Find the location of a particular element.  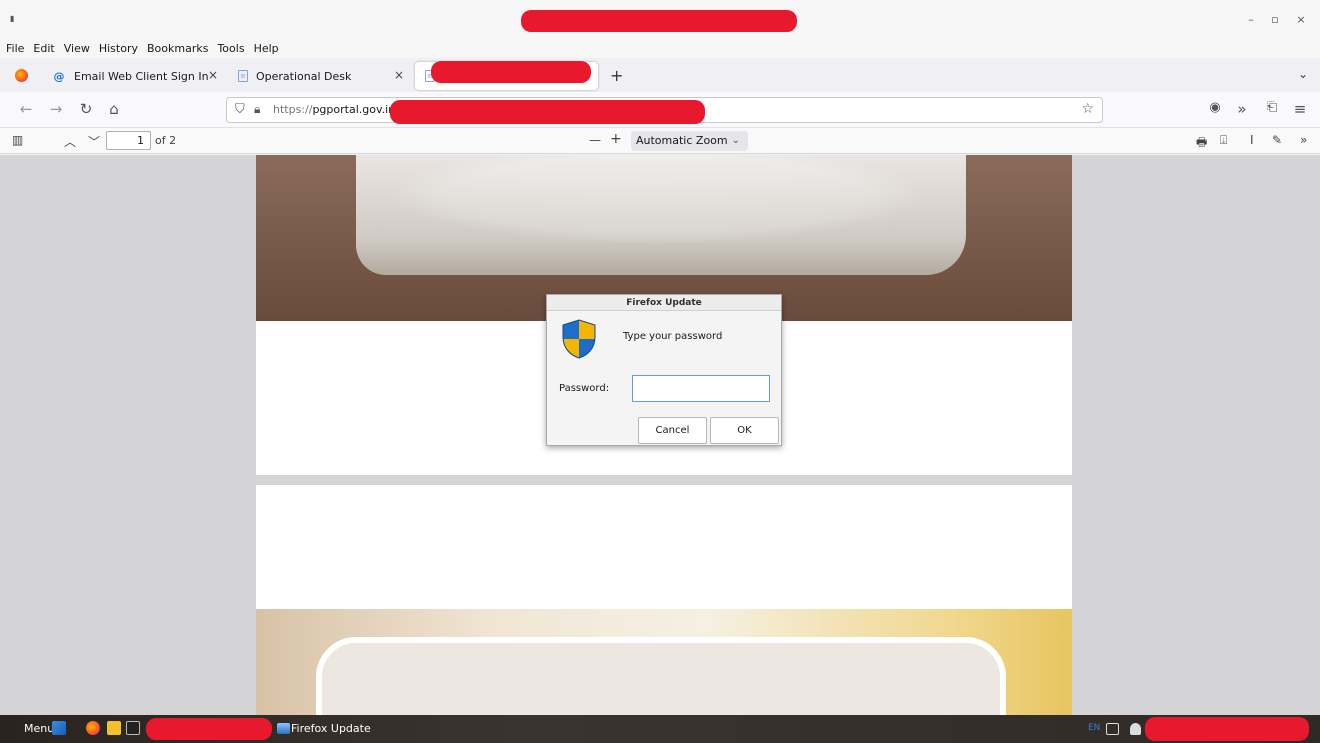

save-icon: ⍗ is located at coordinates (1223, 140).